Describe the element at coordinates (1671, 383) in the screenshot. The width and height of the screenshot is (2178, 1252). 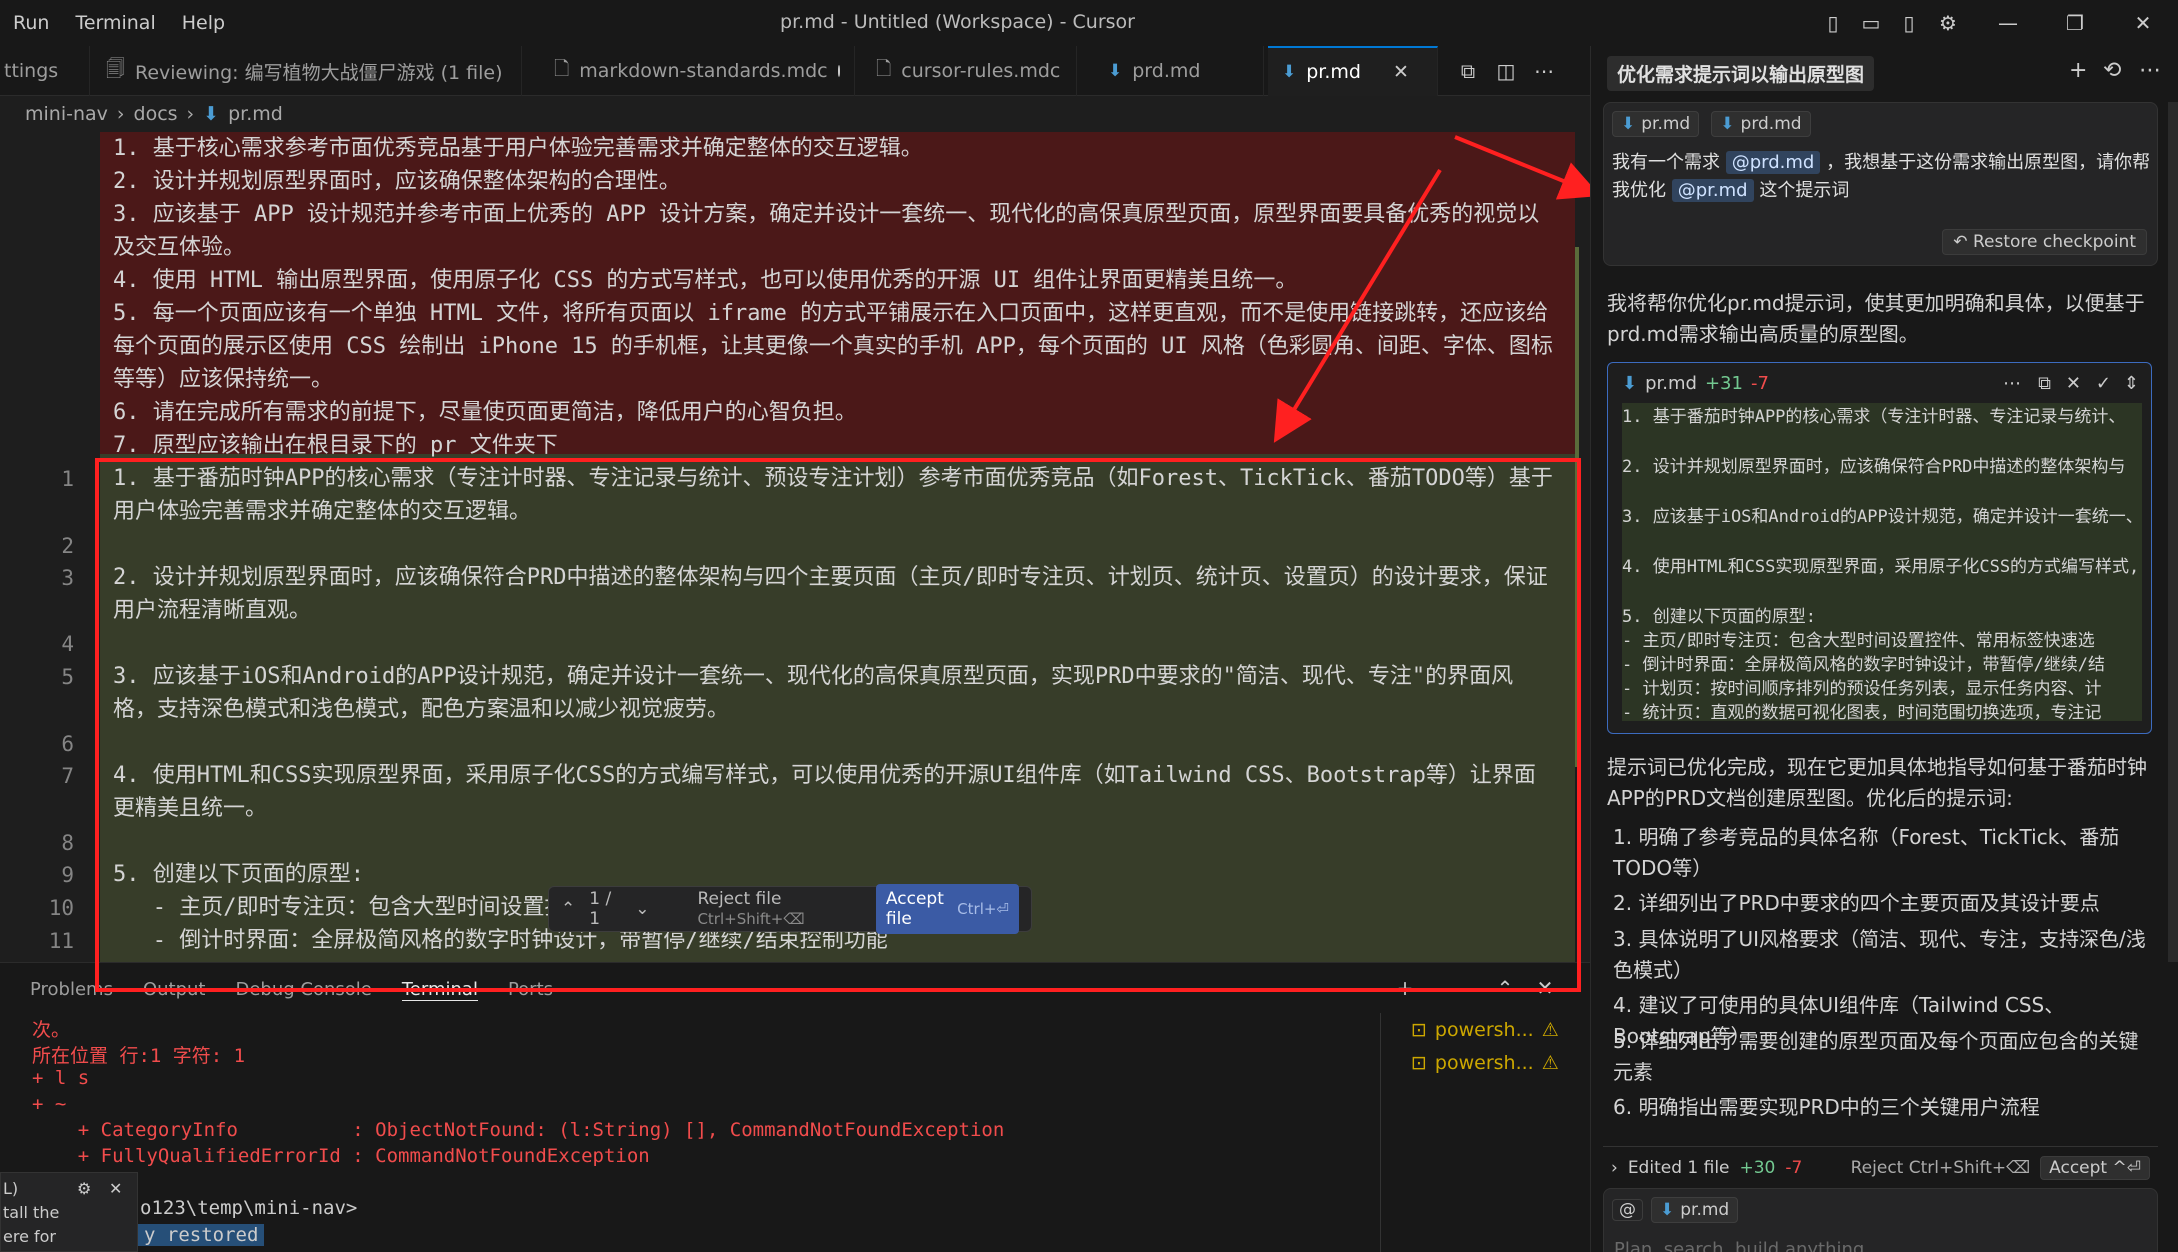
I see `diff-card-file: pr.md` at that location.